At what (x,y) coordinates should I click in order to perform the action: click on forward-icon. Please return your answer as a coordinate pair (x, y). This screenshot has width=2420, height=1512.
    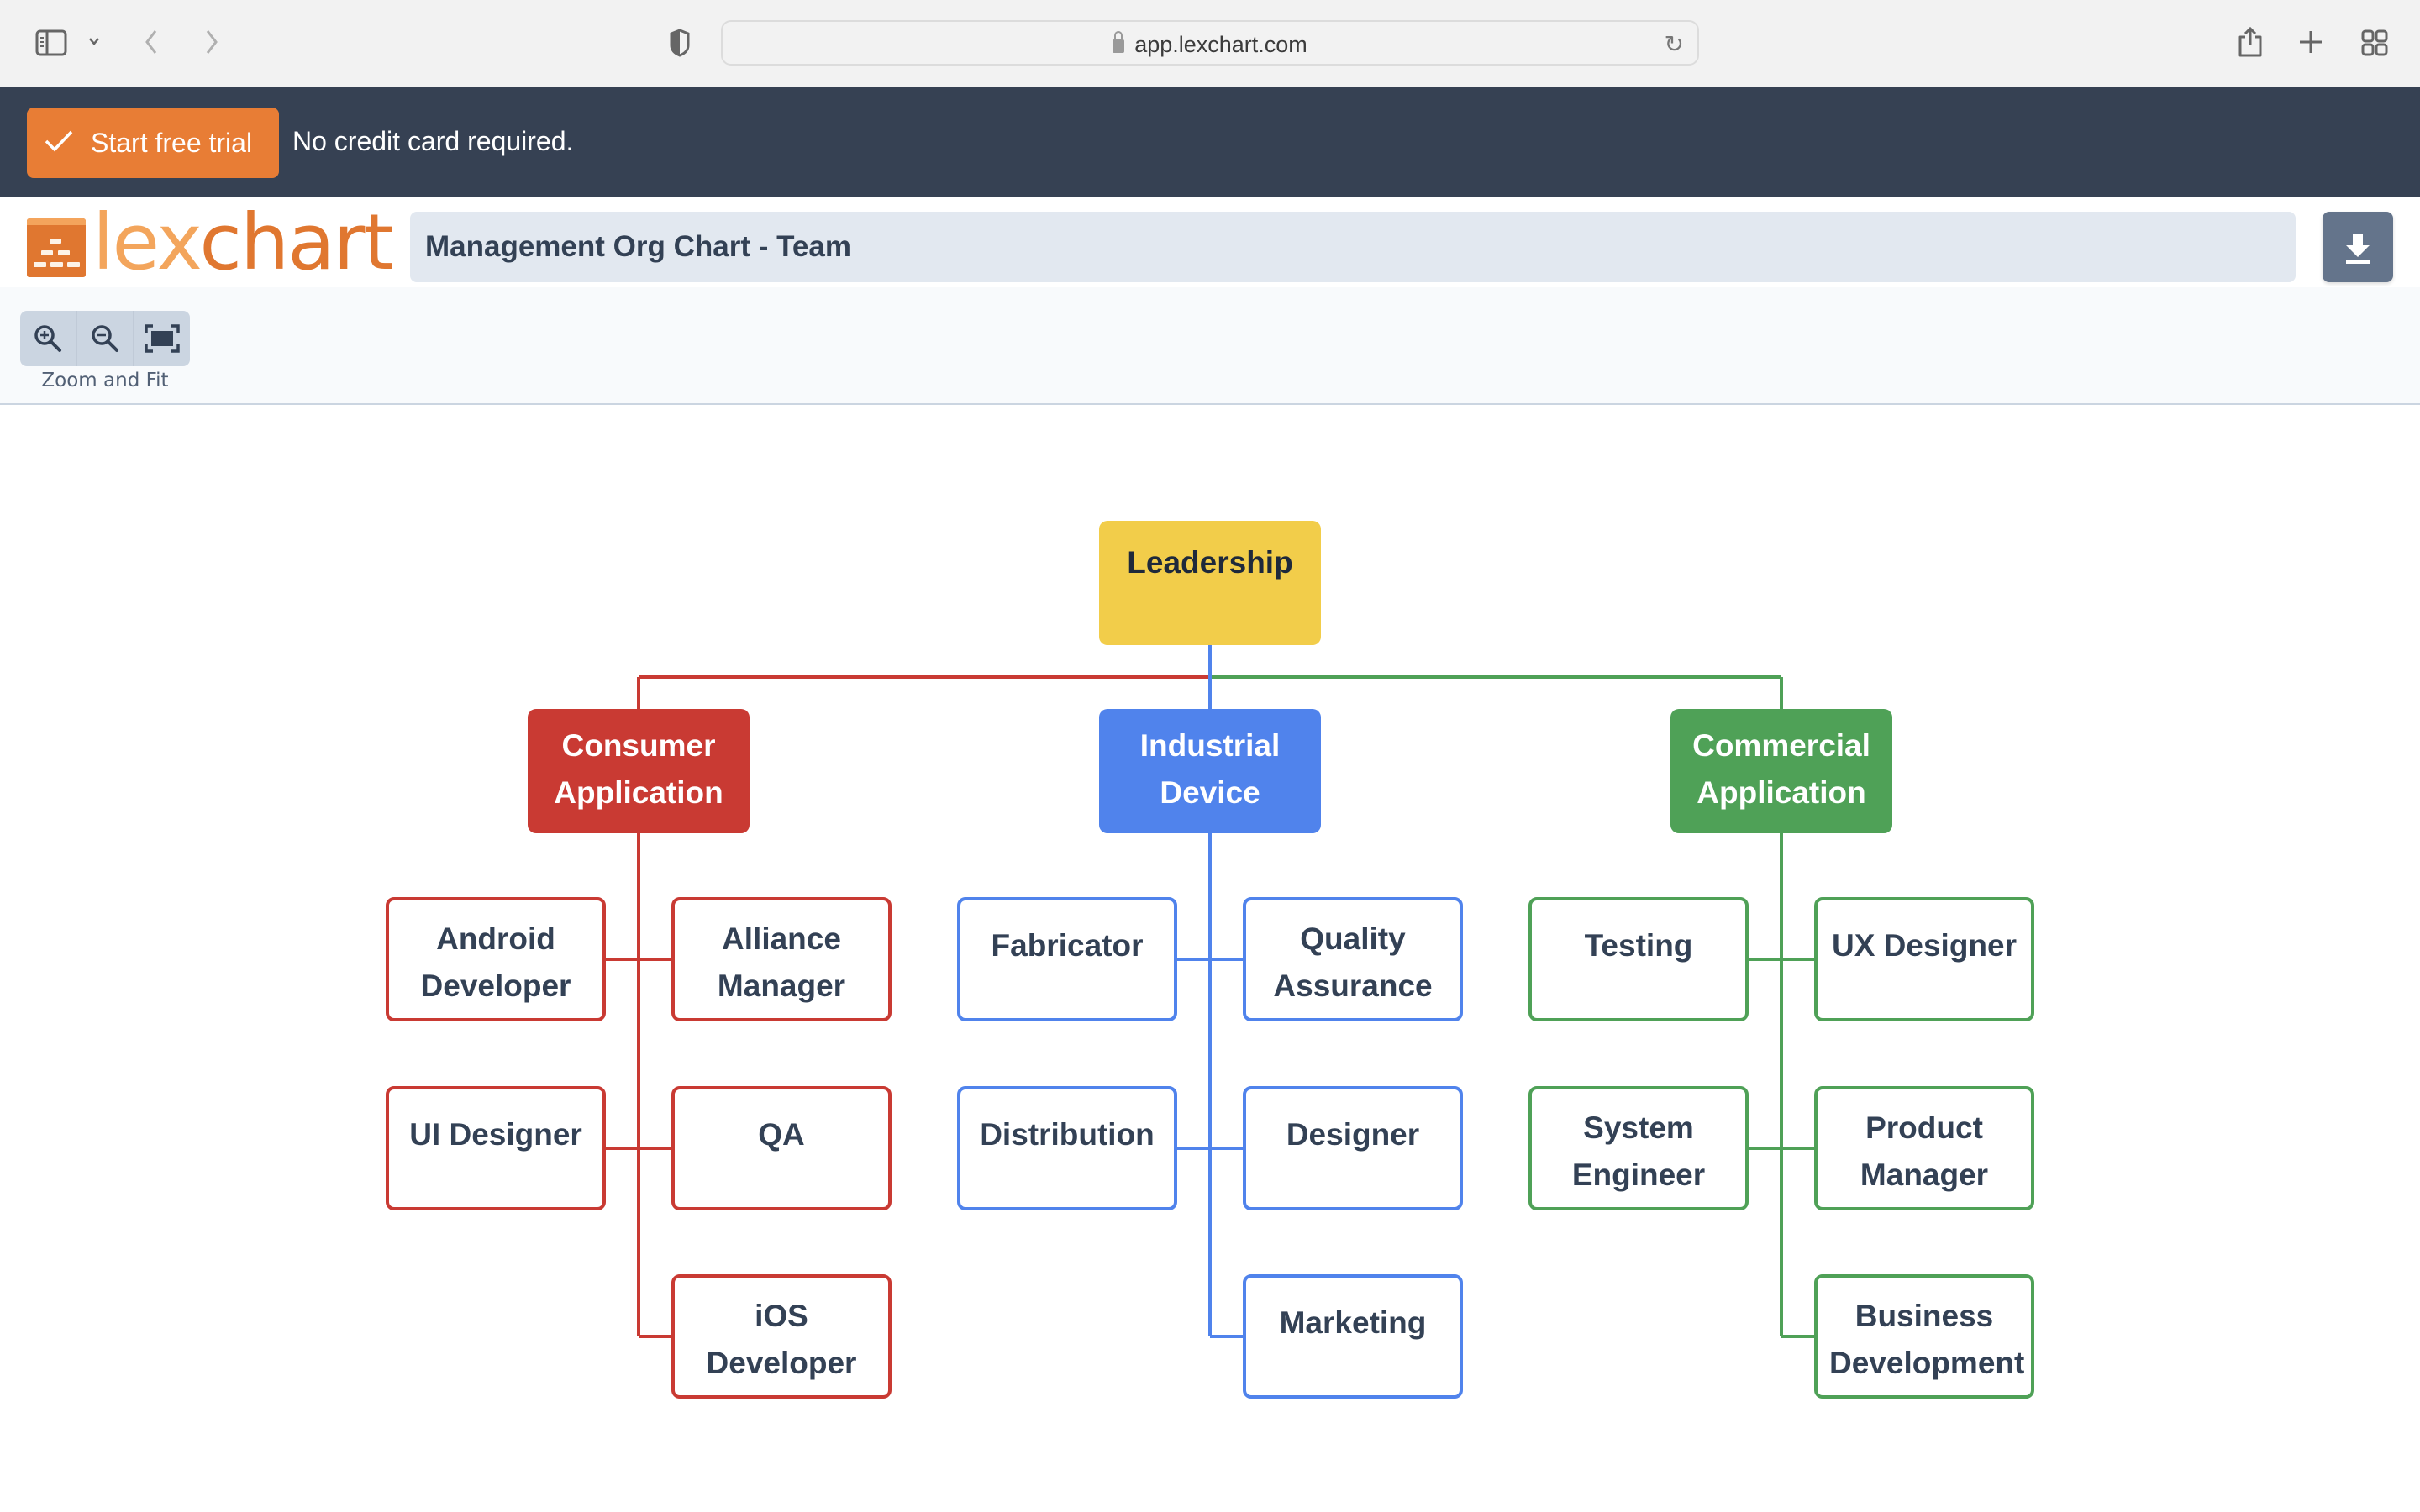
    Looking at the image, I should click on (211, 44).